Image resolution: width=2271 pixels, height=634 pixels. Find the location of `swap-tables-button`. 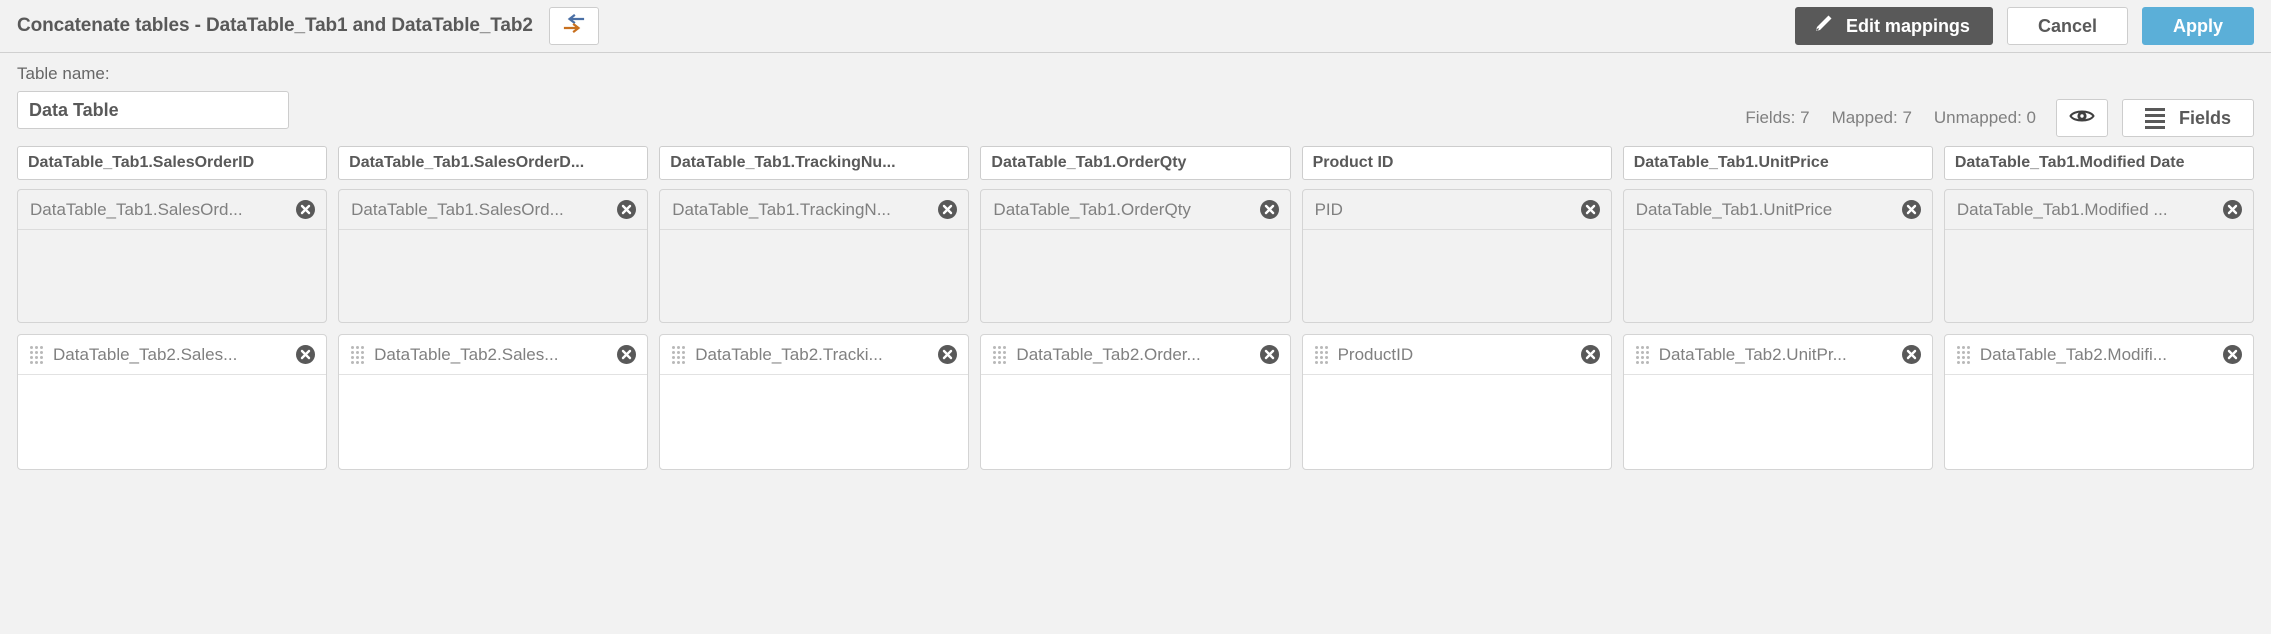

swap-tables-button is located at coordinates (573, 26).